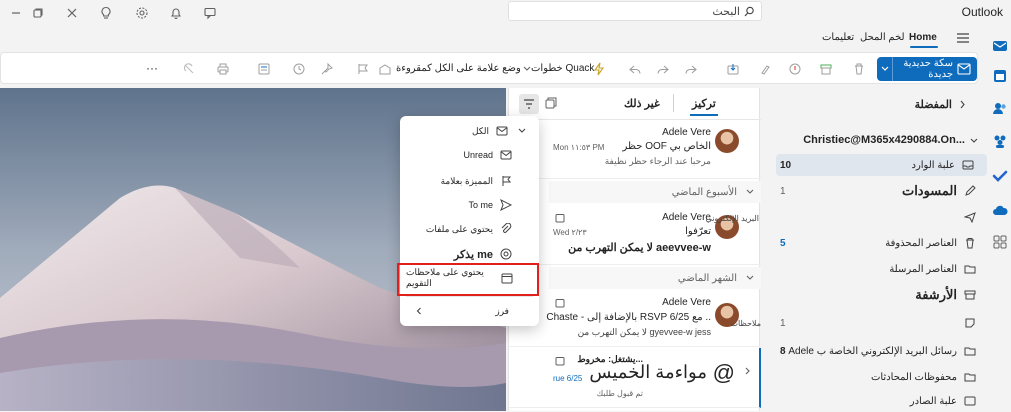  Describe the element at coordinates (560, 361) in the screenshot. I see `calendar-small-icon` at that location.